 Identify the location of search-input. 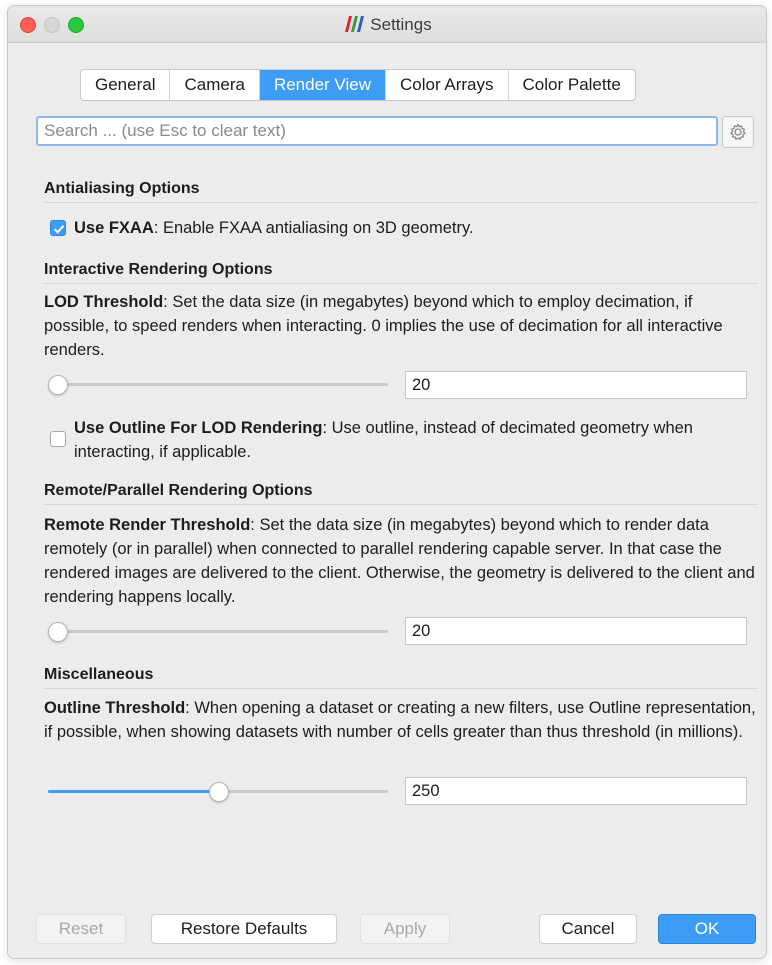
(377, 131).